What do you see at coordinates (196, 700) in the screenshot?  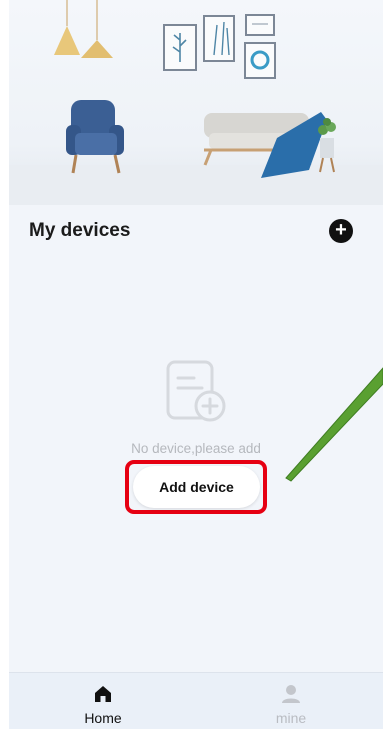 I see `bottom-nav: Home mine` at bounding box center [196, 700].